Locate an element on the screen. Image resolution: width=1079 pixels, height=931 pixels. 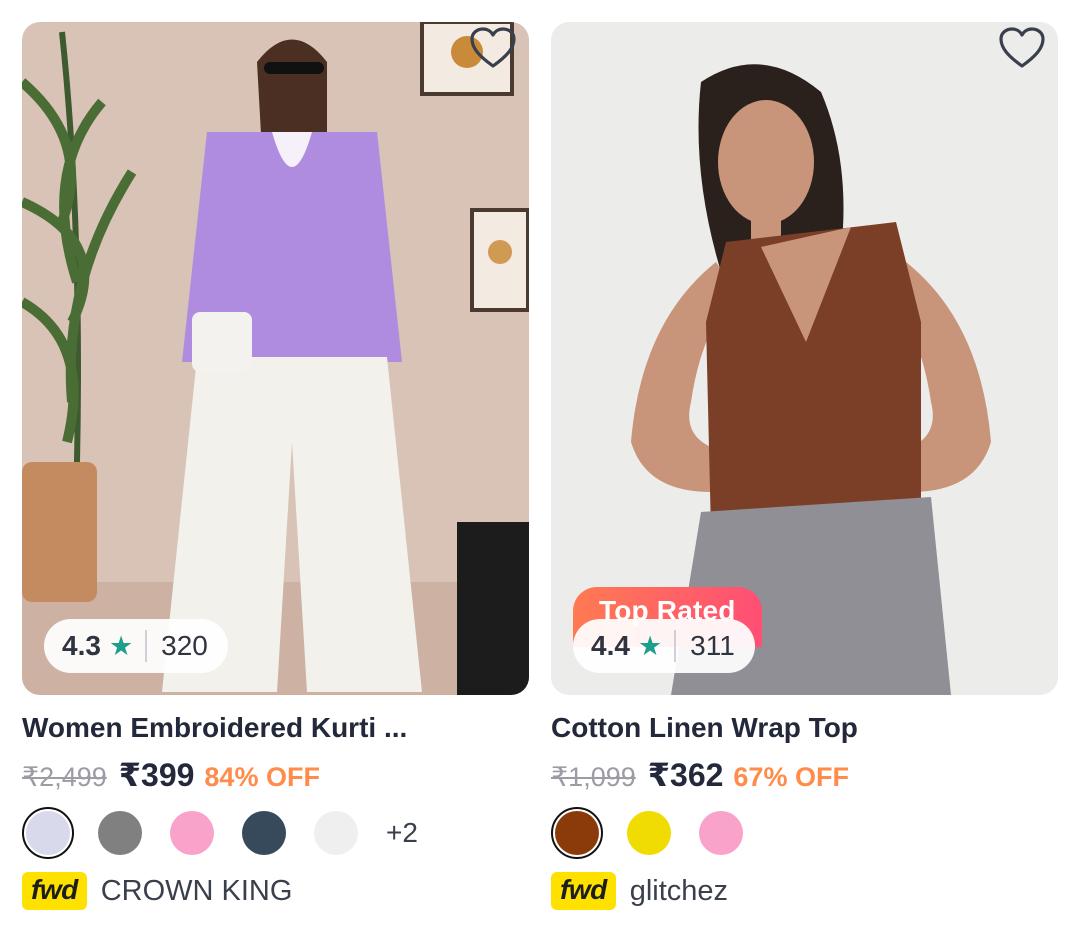
brand-row: fwd glitchez is located at coordinates (639, 891).